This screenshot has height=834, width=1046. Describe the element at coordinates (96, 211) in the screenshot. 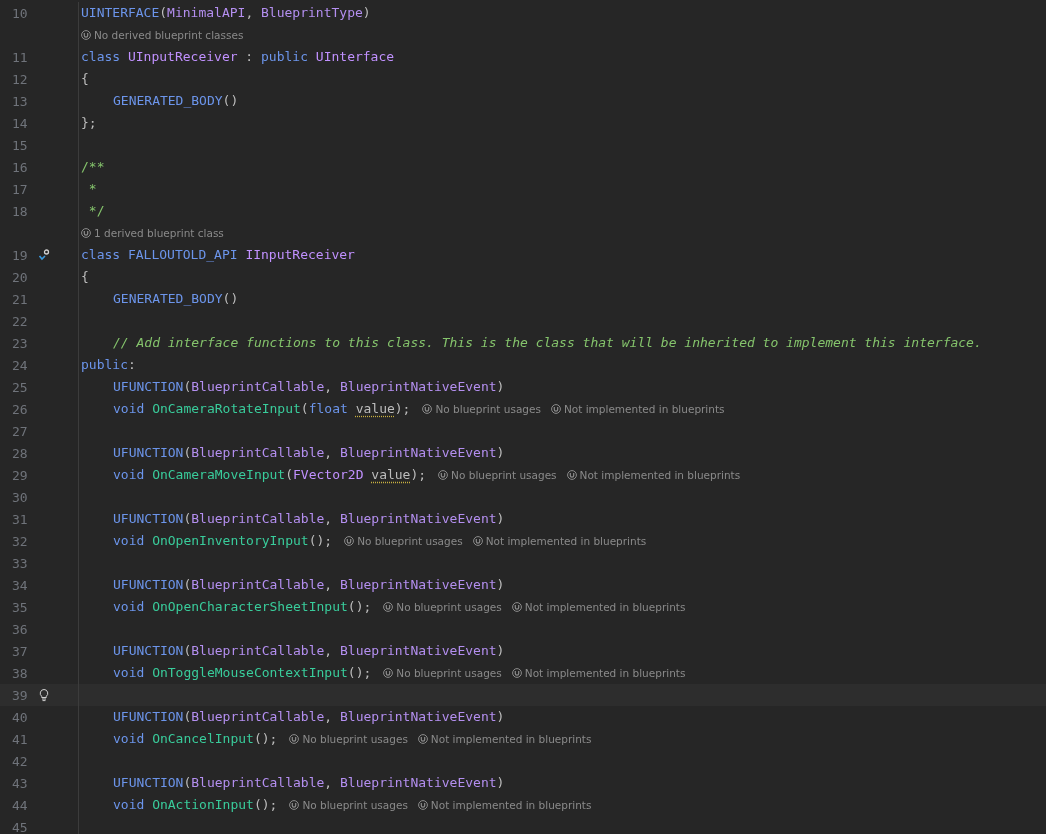

I see `code-line: */` at that location.